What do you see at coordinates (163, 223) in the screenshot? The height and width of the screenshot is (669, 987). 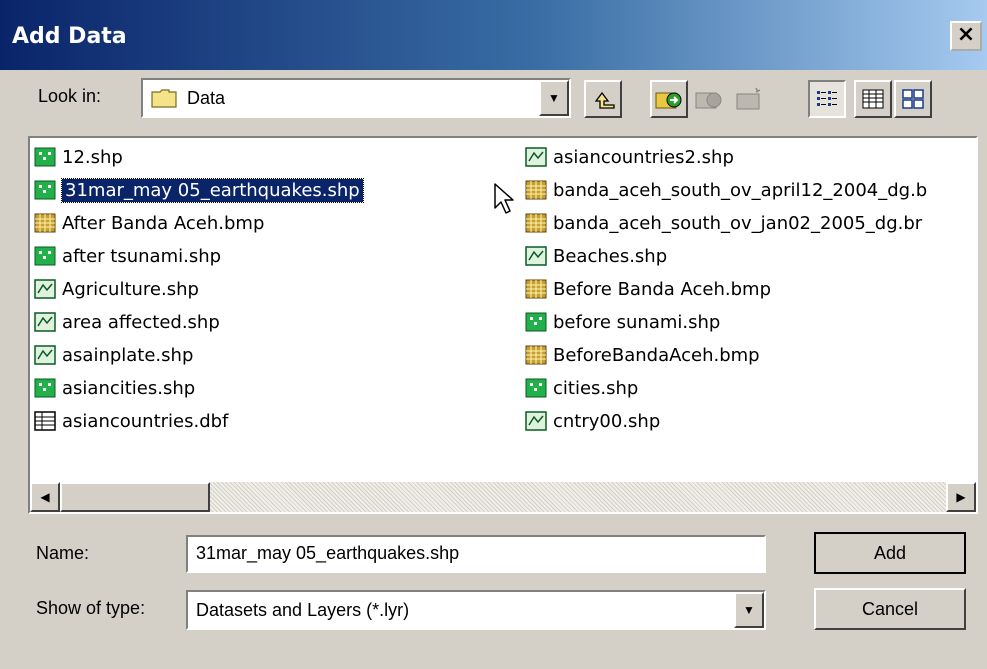 I see `file-name: After Banda Aceh.bmp` at bounding box center [163, 223].